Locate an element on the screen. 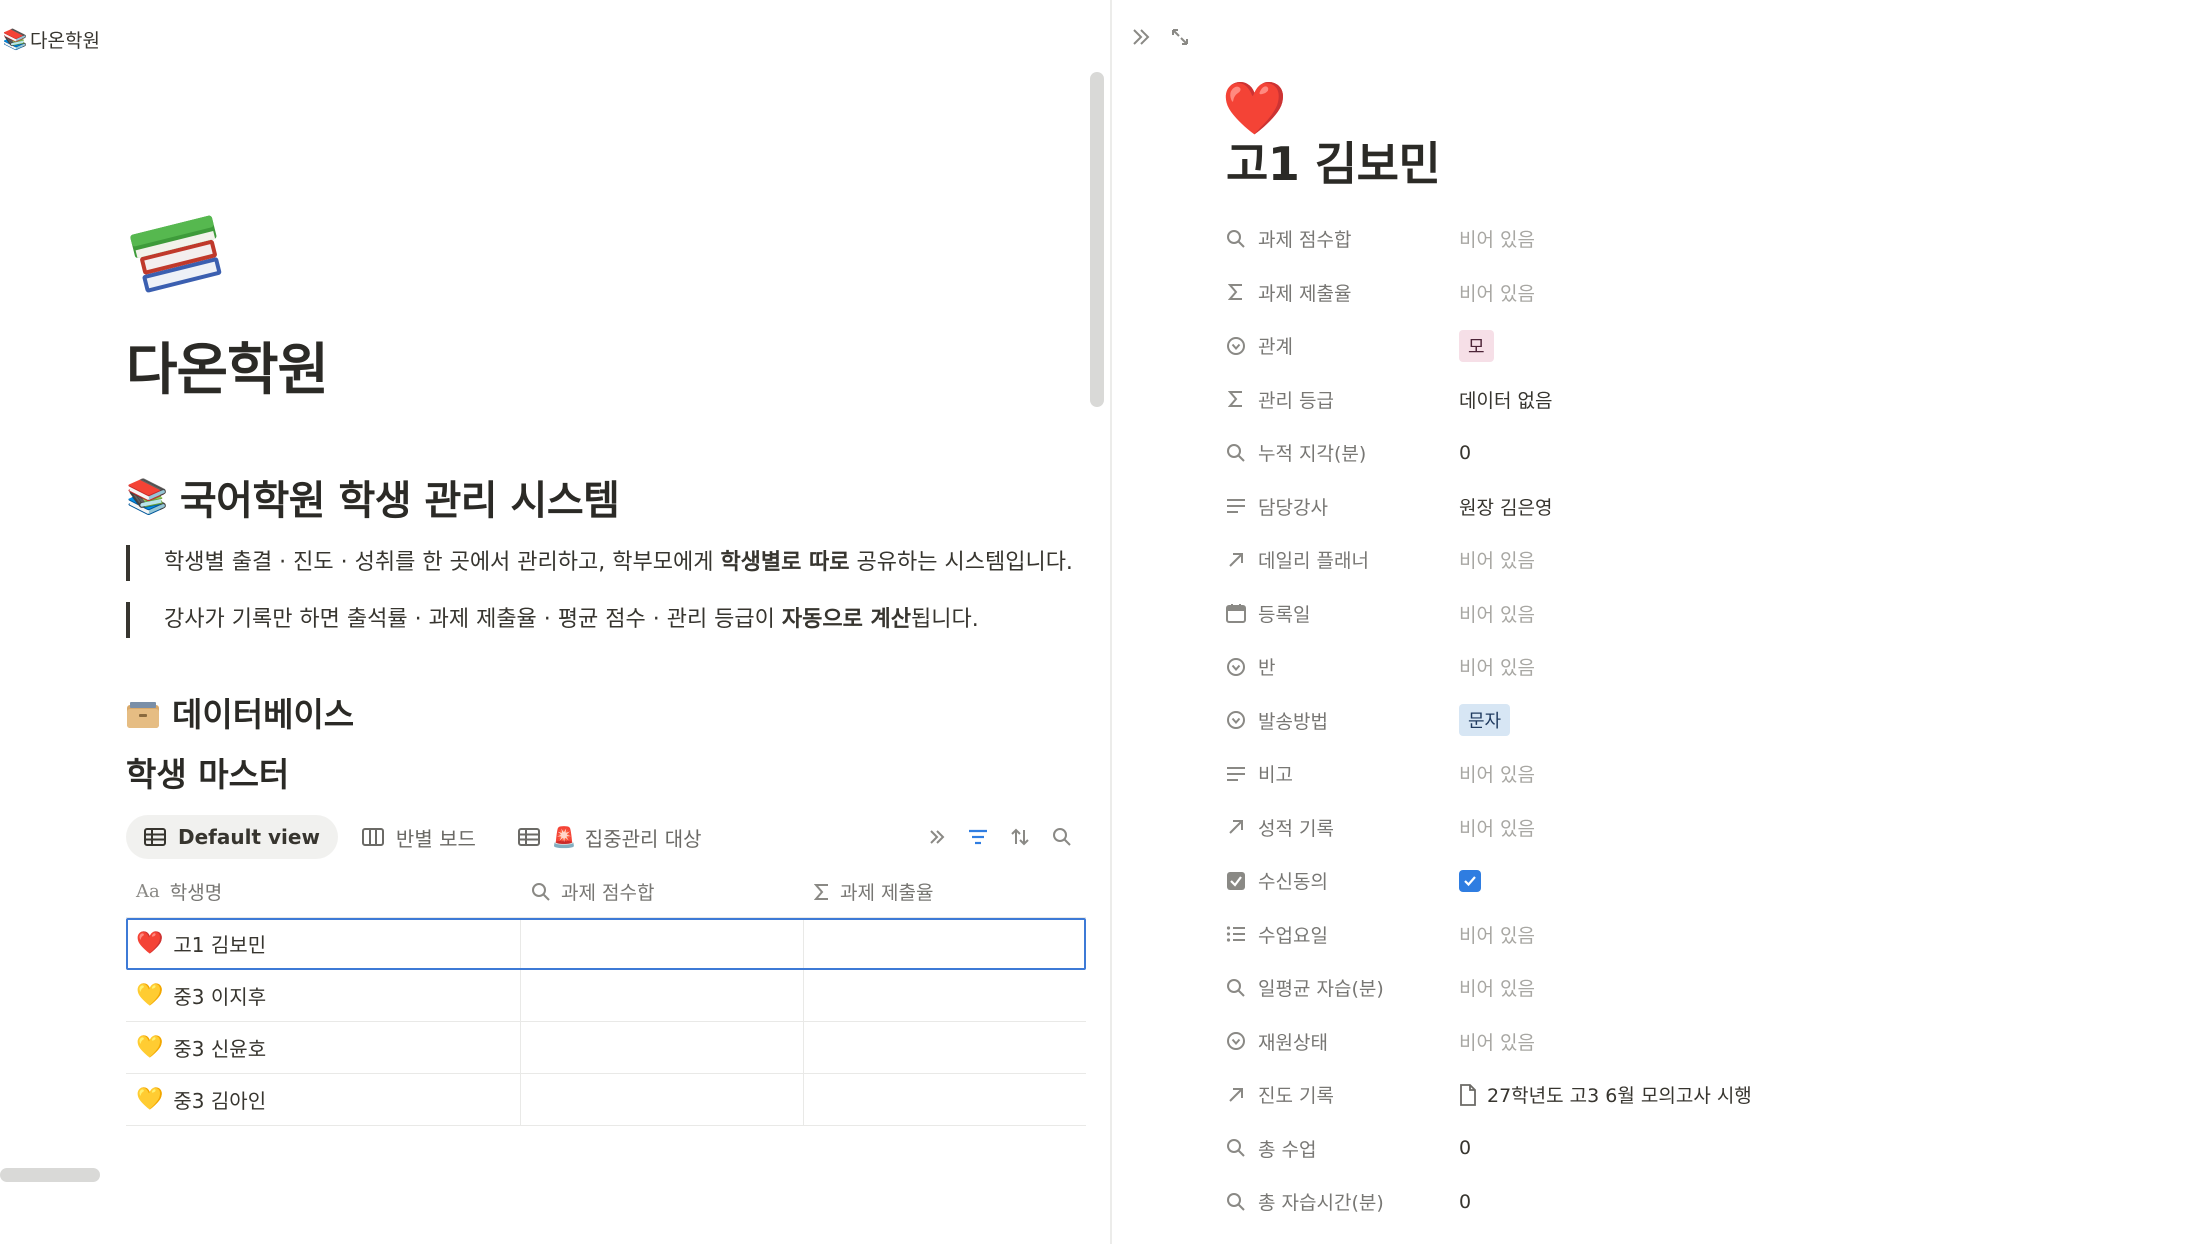 The height and width of the screenshot is (1244, 2200). horizontal-scrollbar is located at coordinates (50, 1175).